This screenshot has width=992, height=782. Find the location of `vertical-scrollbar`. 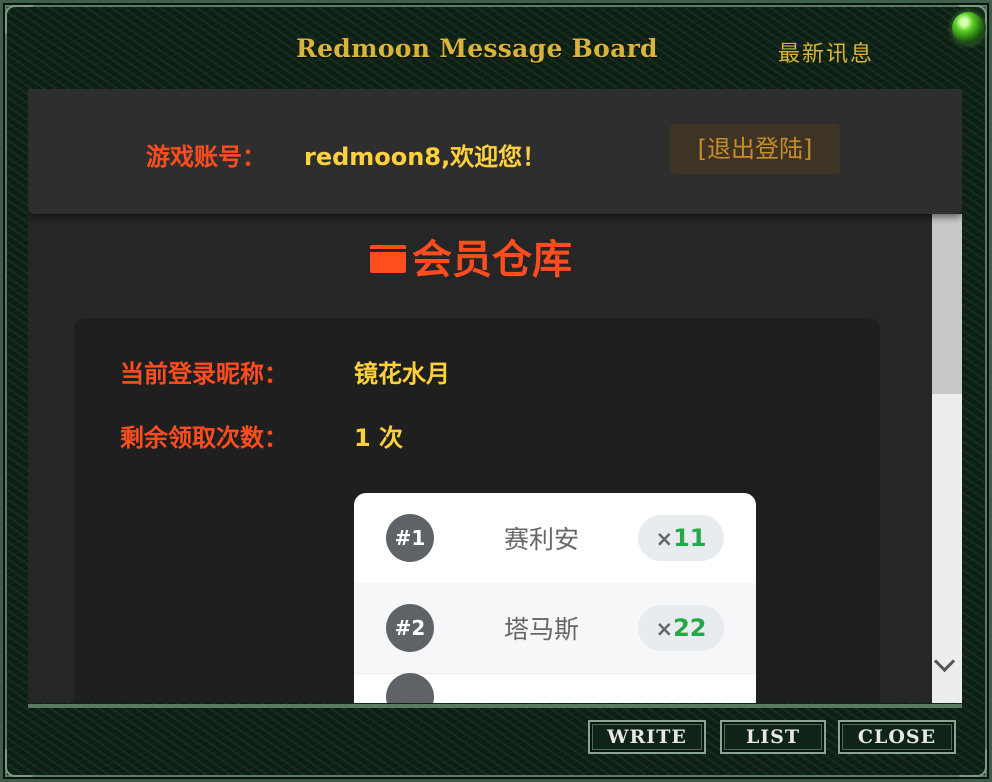

vertical-scrollbar is located at coordinates (947, 458).